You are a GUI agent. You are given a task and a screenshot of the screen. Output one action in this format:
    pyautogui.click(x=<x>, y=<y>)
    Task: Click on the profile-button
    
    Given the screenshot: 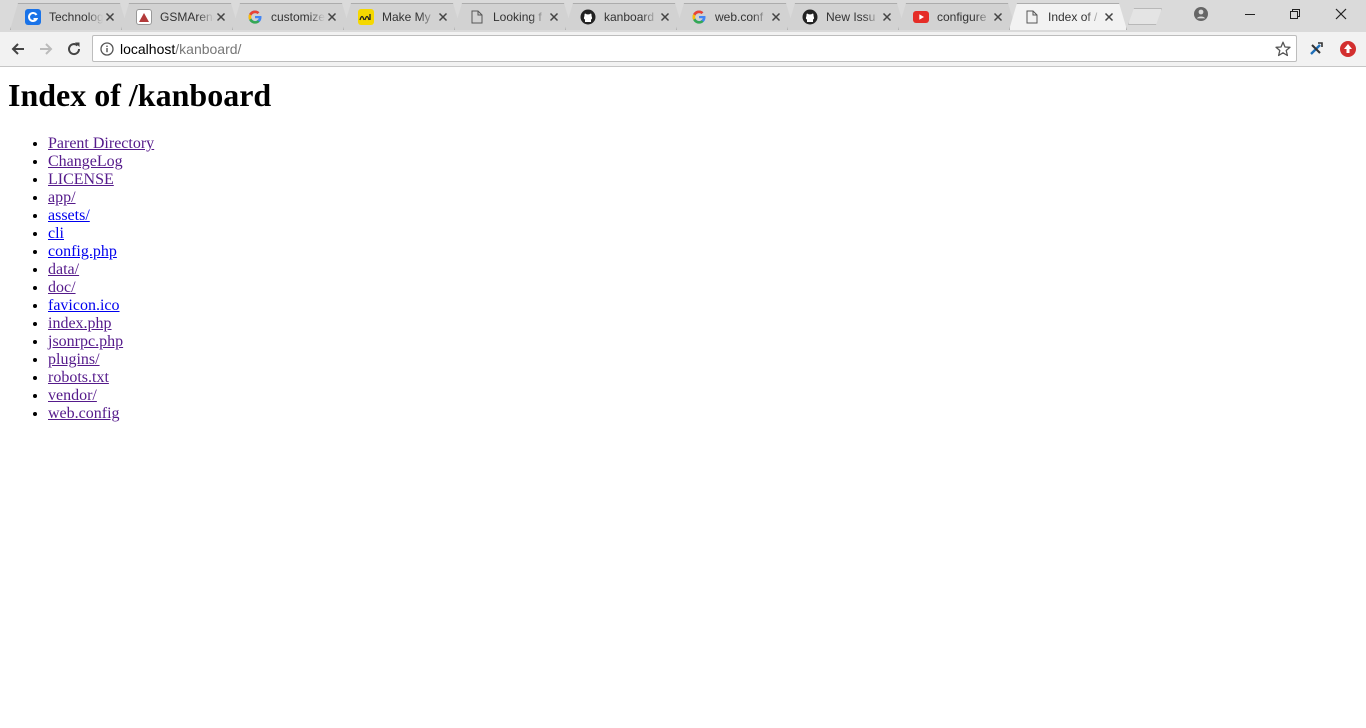 What is the action you would take?
    pyautogui.click(x=1201, y=14)
    